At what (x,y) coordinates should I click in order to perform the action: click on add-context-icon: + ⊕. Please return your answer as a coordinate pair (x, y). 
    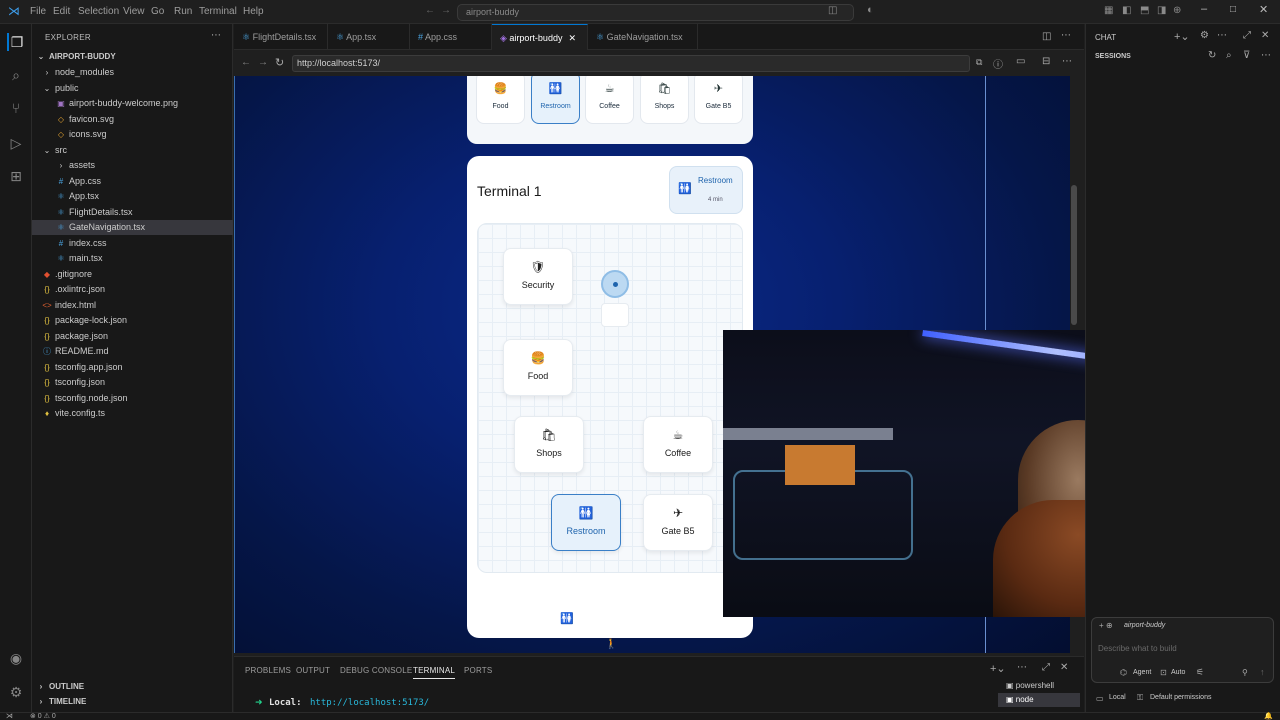
    Looking at the image, I should click on (1106, 625).